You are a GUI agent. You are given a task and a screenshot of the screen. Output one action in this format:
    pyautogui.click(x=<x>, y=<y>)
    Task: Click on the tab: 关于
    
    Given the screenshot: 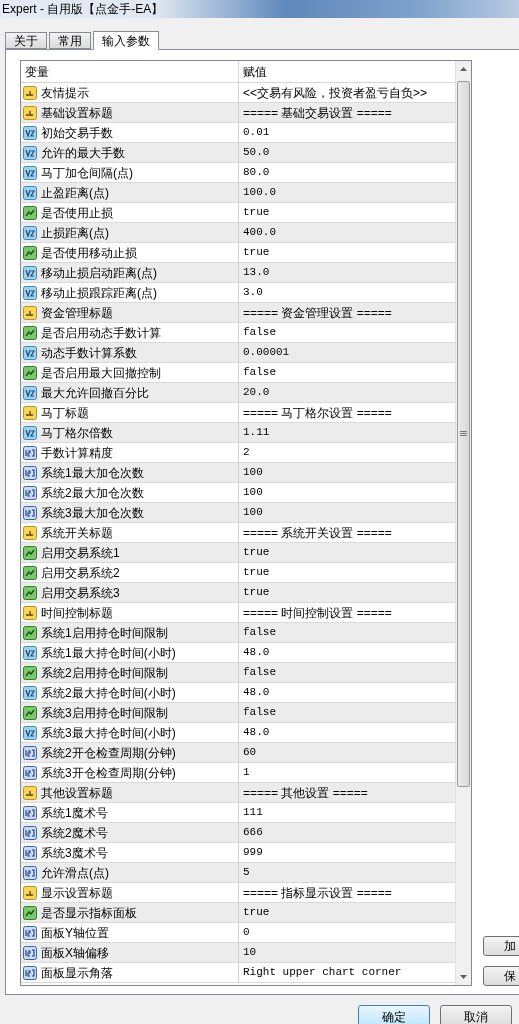 What is the action you would take?
    pyautogui.click(x=26, y=40)
    